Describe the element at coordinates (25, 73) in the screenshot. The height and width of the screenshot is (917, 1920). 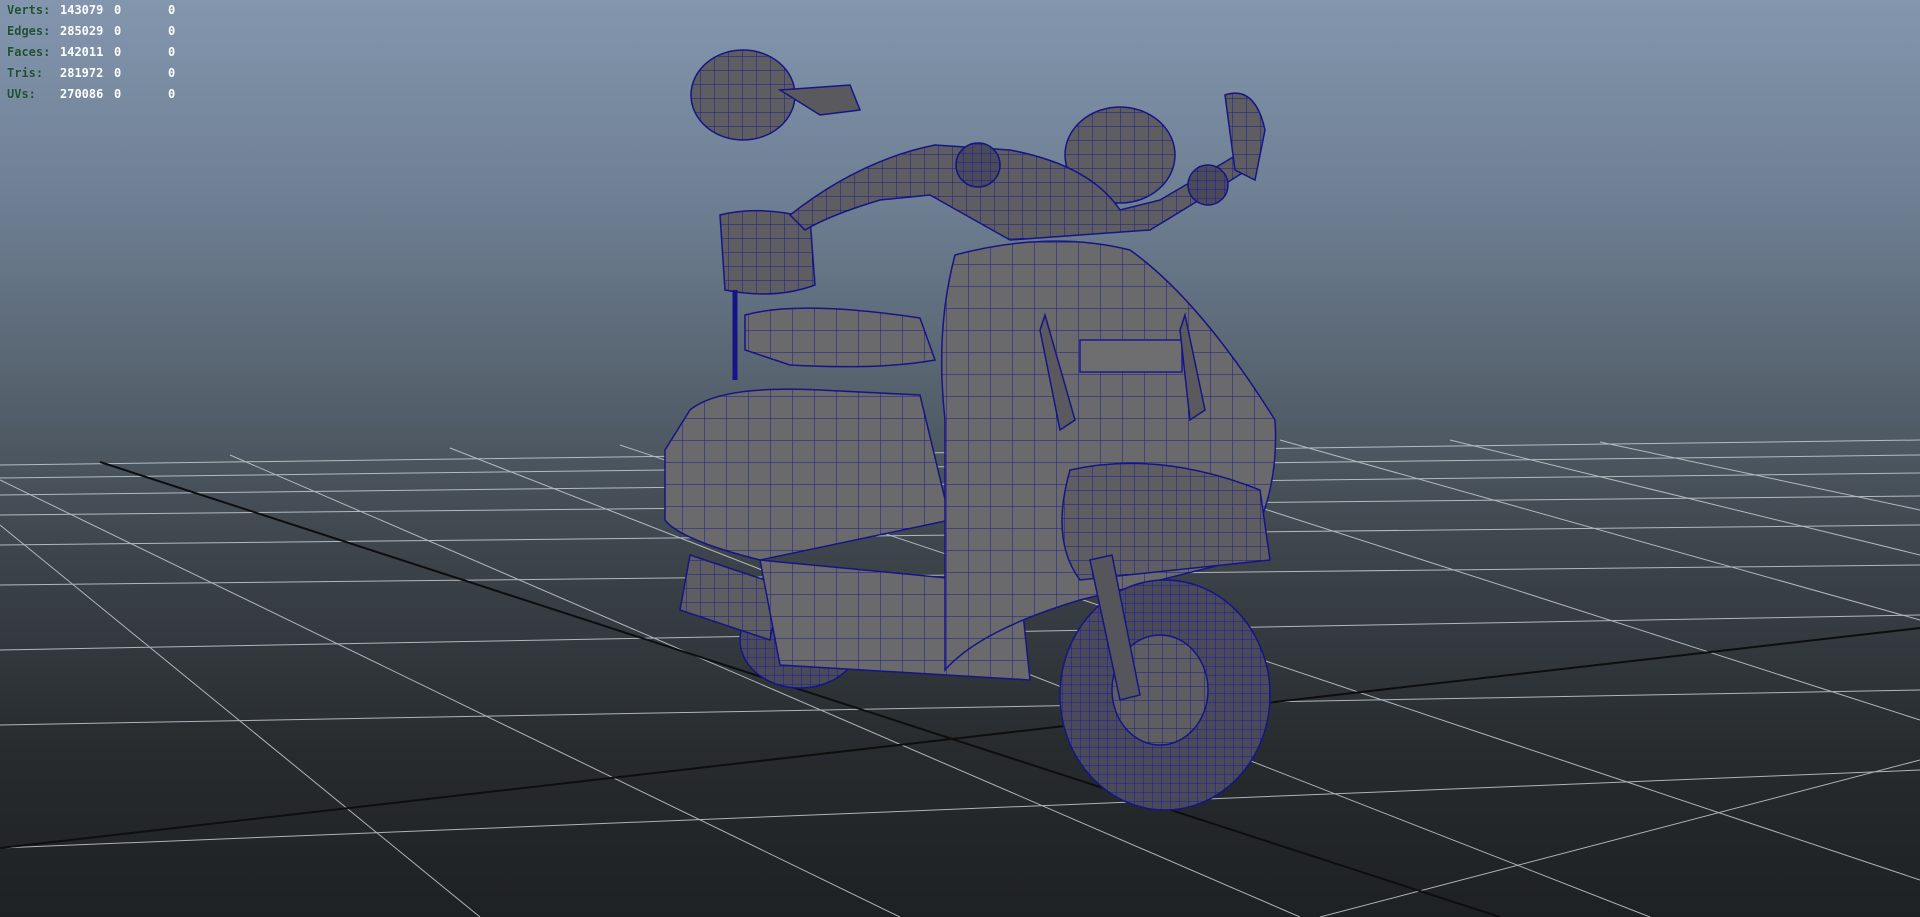
I see `hud-label: Tris:` at that location.